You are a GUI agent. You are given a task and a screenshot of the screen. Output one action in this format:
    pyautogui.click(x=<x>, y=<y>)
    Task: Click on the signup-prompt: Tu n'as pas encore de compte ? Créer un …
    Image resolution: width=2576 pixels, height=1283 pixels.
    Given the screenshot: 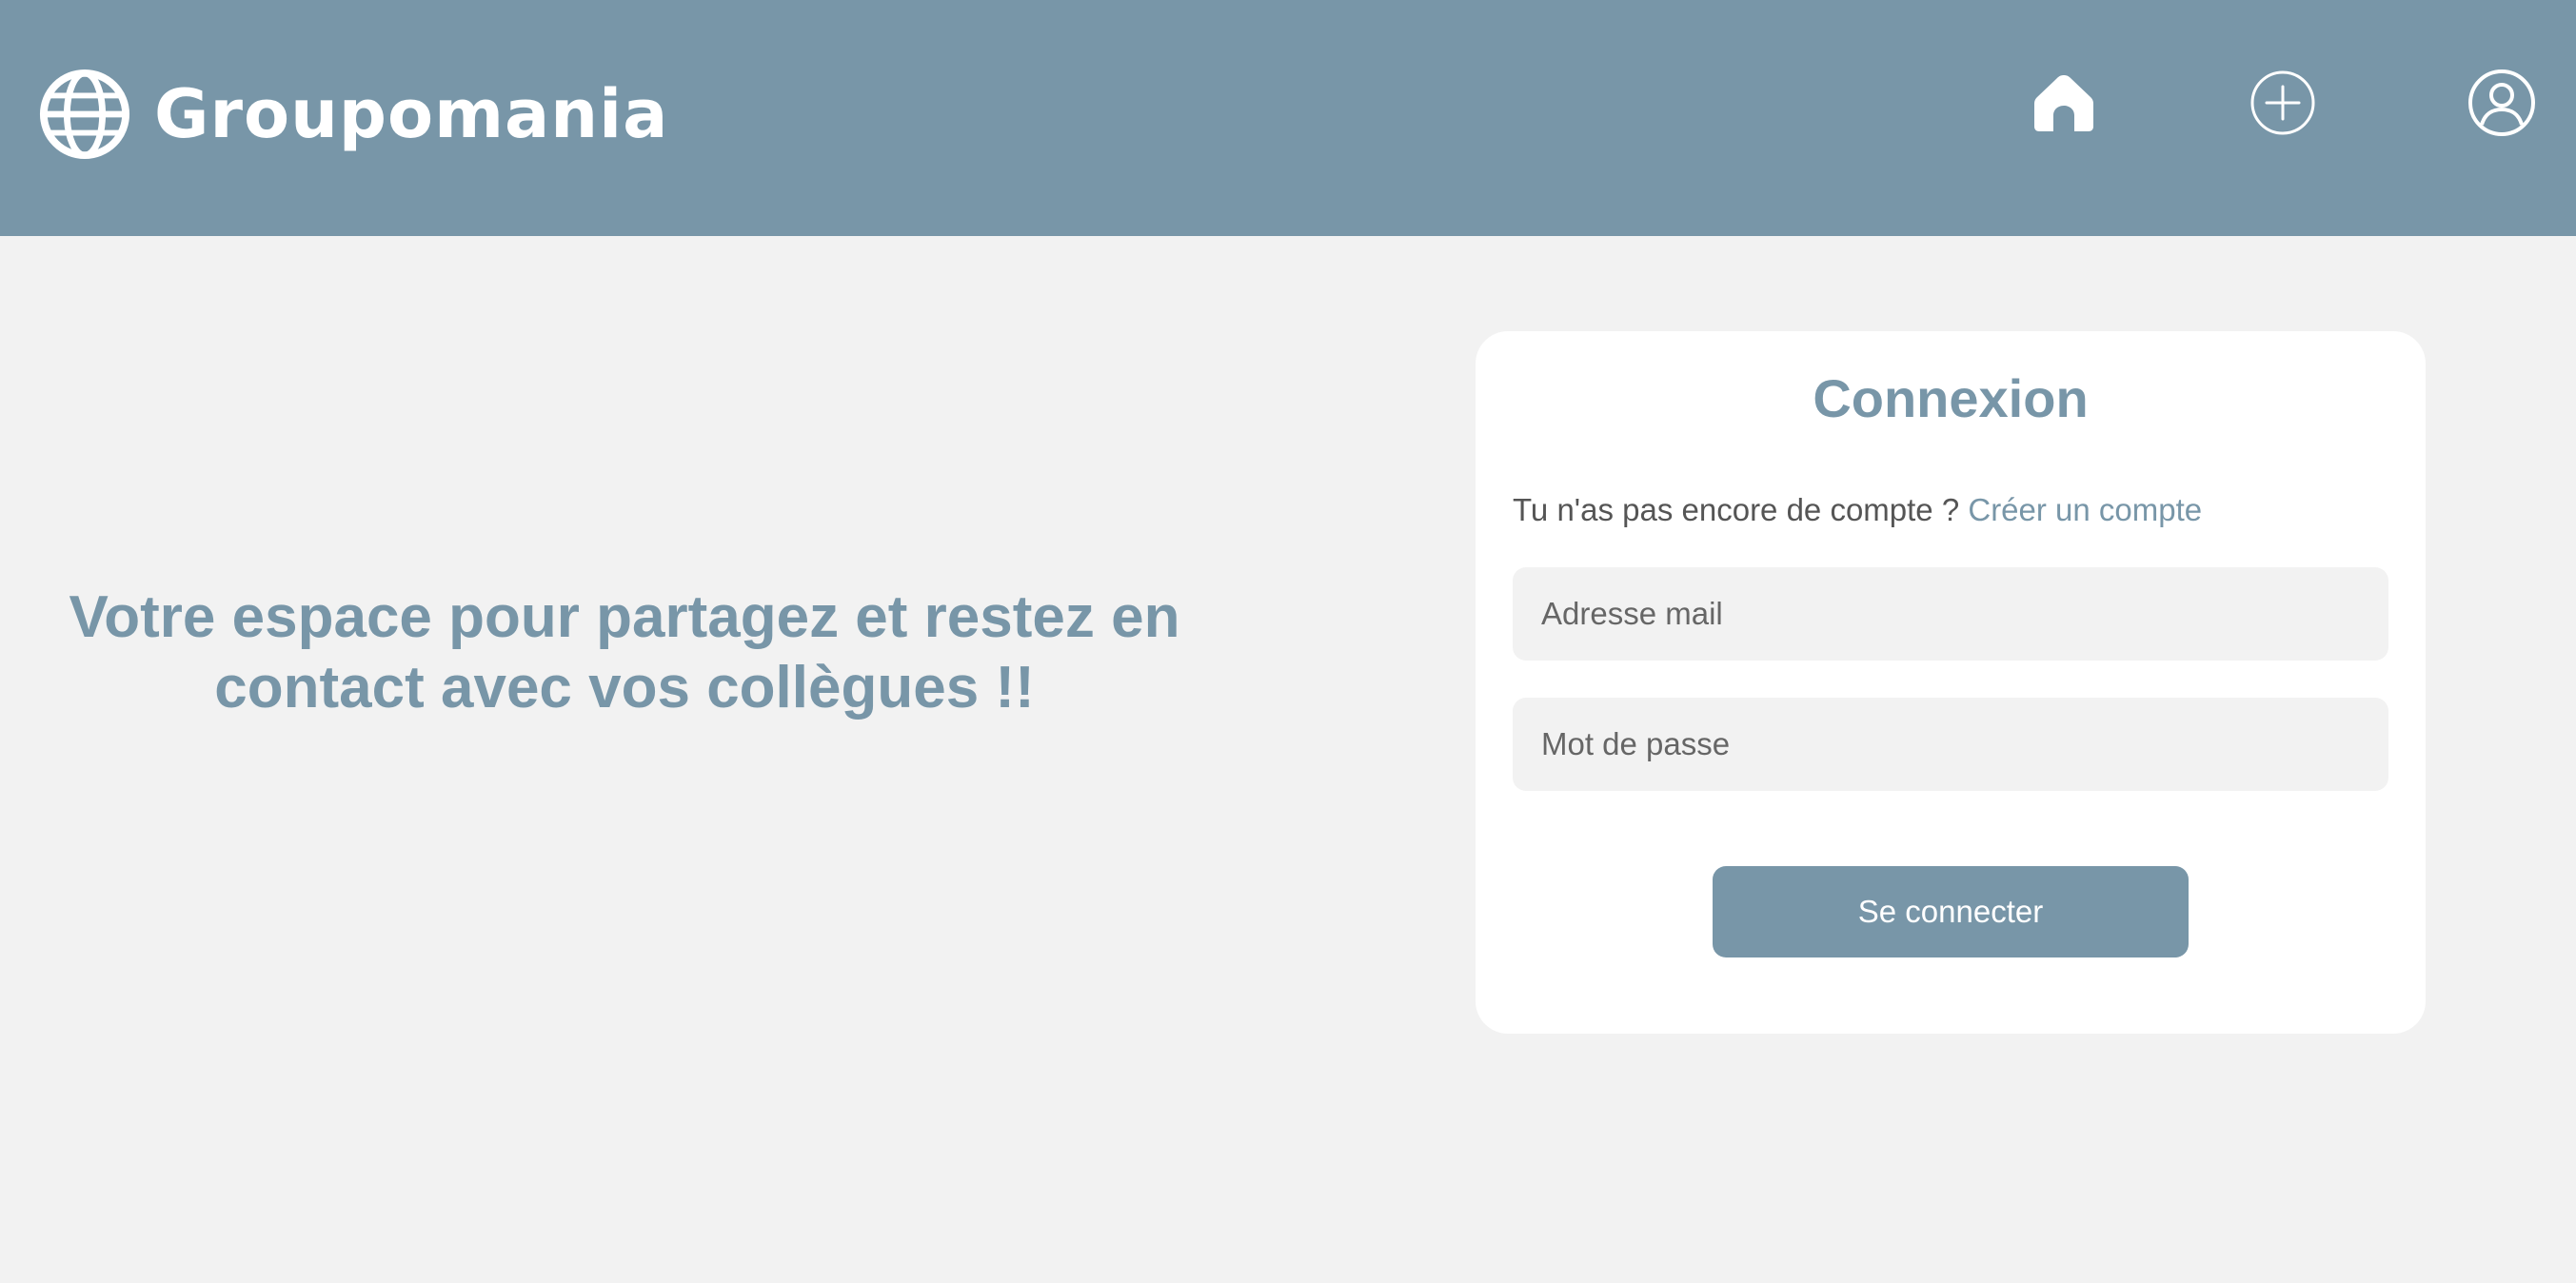 What is the action you would take?
    pyautogui.click(x=1857, y=510)
    